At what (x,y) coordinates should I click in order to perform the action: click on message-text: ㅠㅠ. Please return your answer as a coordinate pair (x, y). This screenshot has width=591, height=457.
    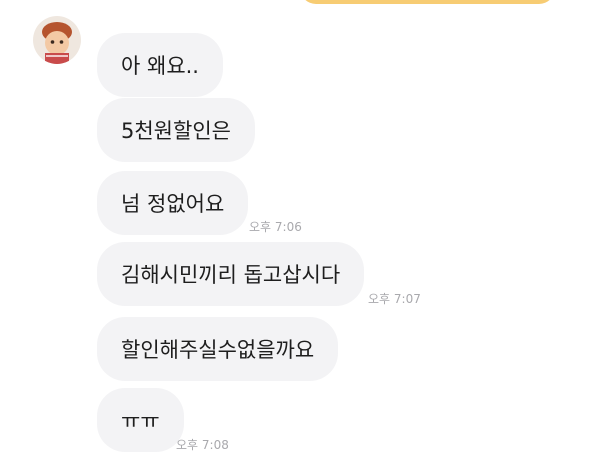
    Looking at the image, I should click on (140, 421).